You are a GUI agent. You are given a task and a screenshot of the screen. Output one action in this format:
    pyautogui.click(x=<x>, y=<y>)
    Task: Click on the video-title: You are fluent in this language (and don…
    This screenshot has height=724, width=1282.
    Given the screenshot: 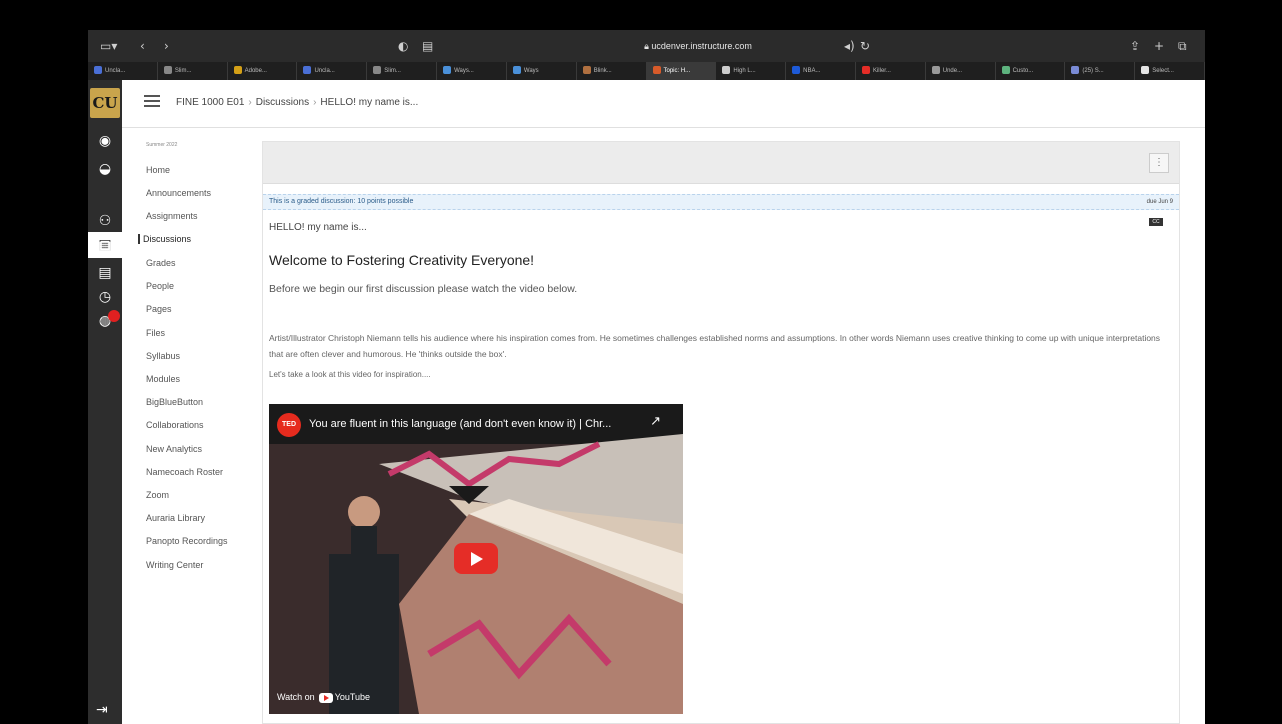 What is the action you would take?
    pyautogui.click(x=460, y=424)
    